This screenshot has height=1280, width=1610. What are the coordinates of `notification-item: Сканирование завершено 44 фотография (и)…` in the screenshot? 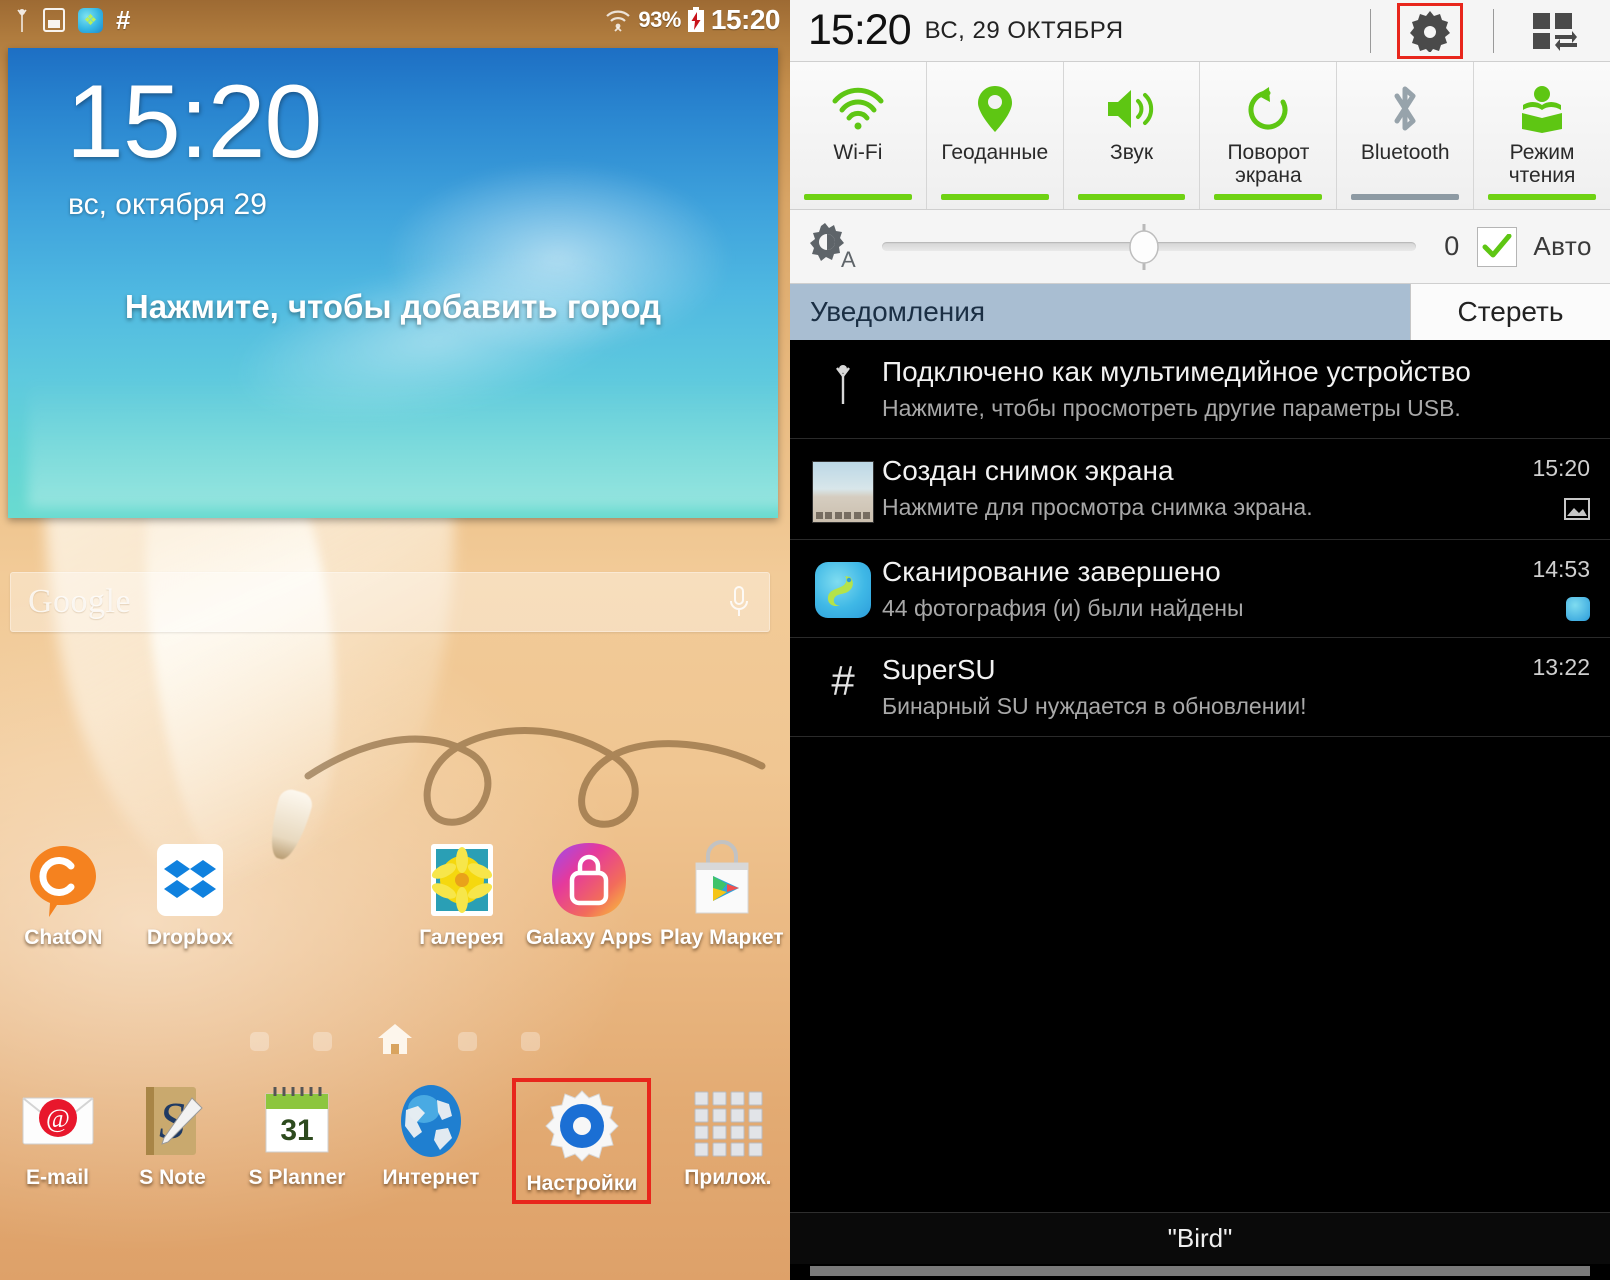 It's located at (1200, 589).